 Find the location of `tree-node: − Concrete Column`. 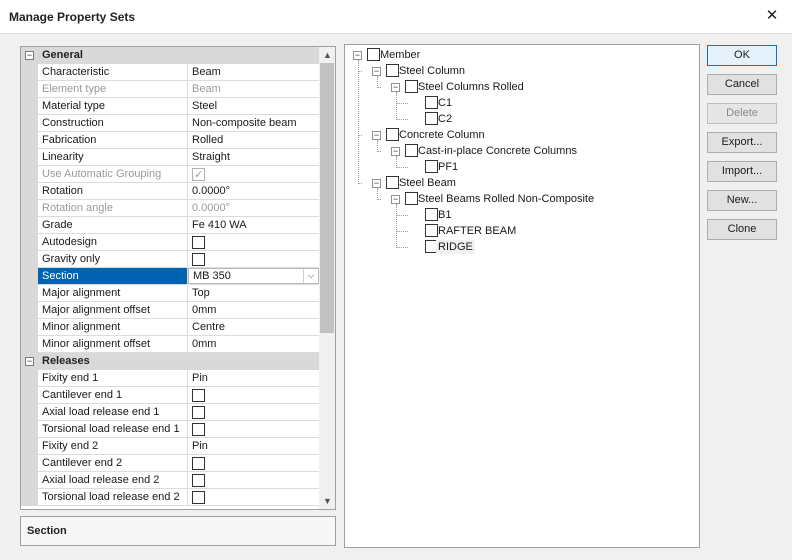

tree-node: − Concrete Column is located at coordinates (515, 135).